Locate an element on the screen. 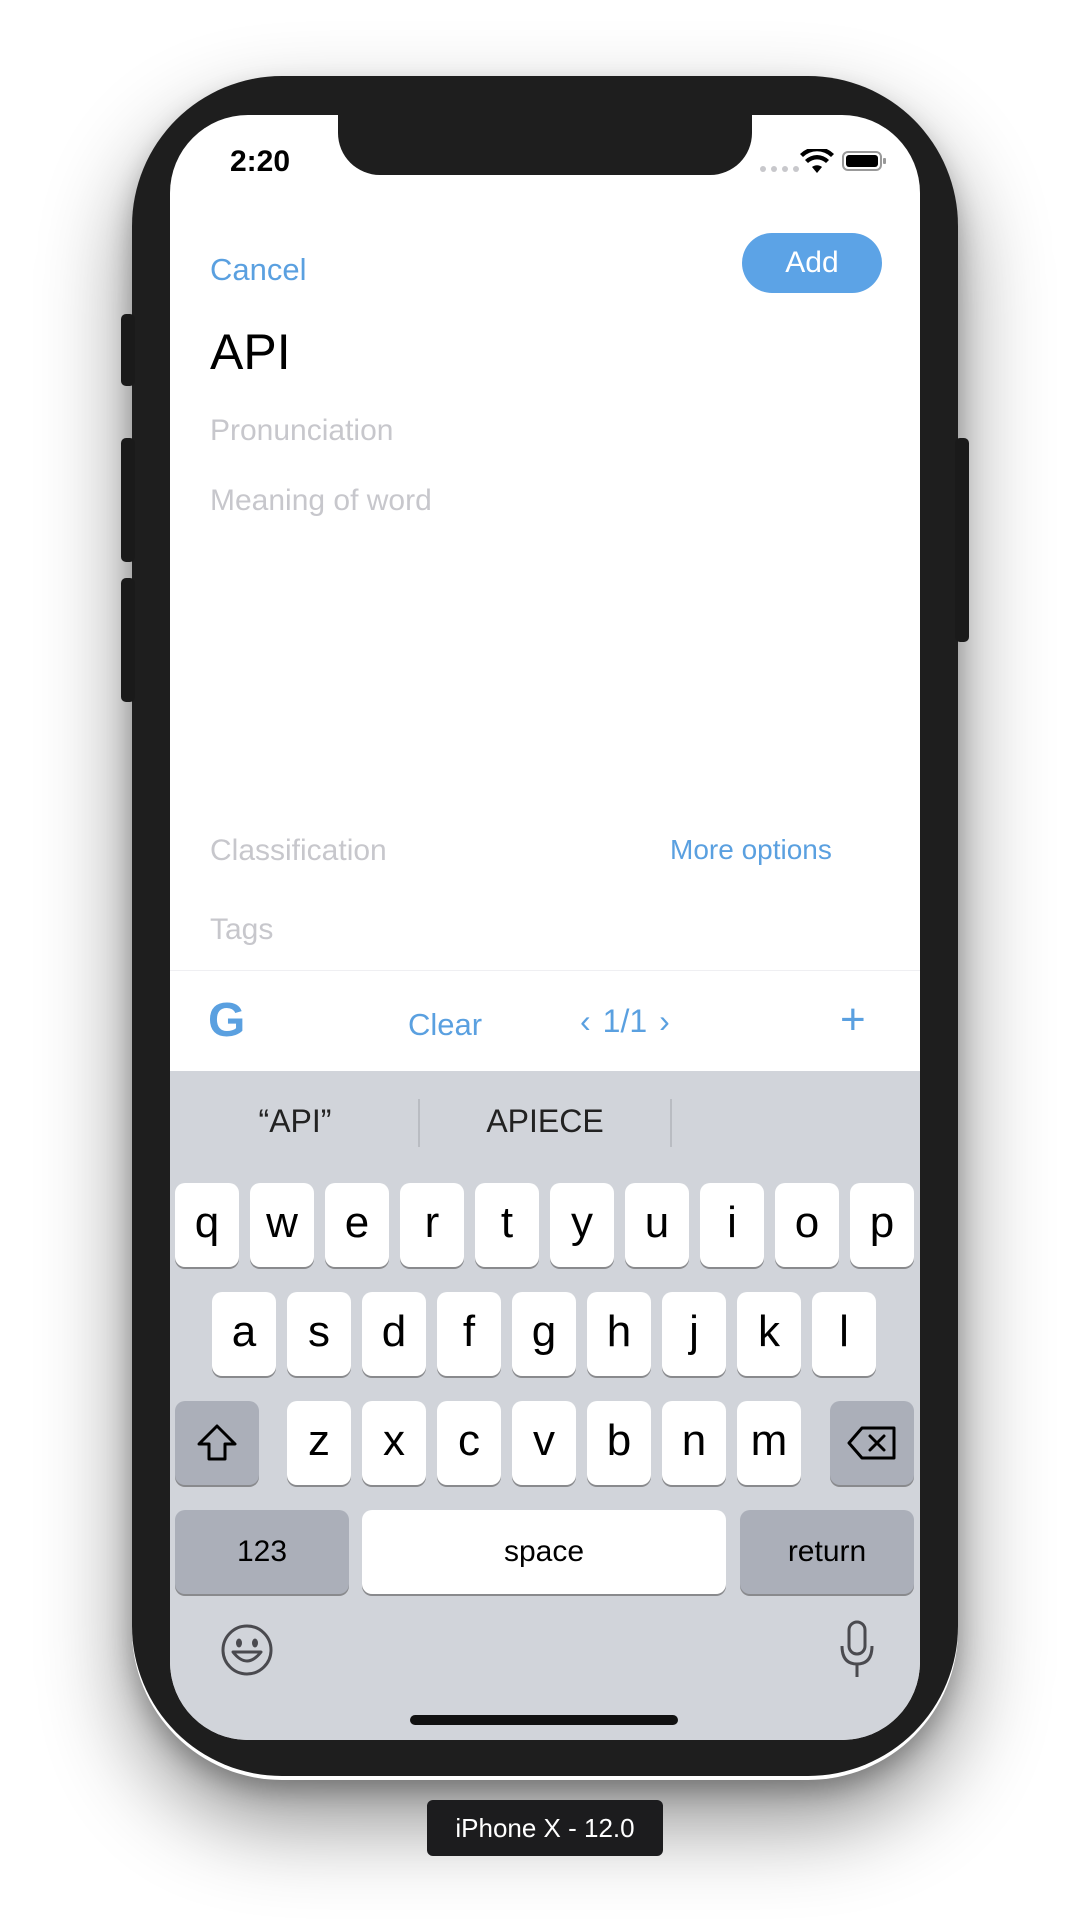  add-button: Add is located at coordinates (812, 263).